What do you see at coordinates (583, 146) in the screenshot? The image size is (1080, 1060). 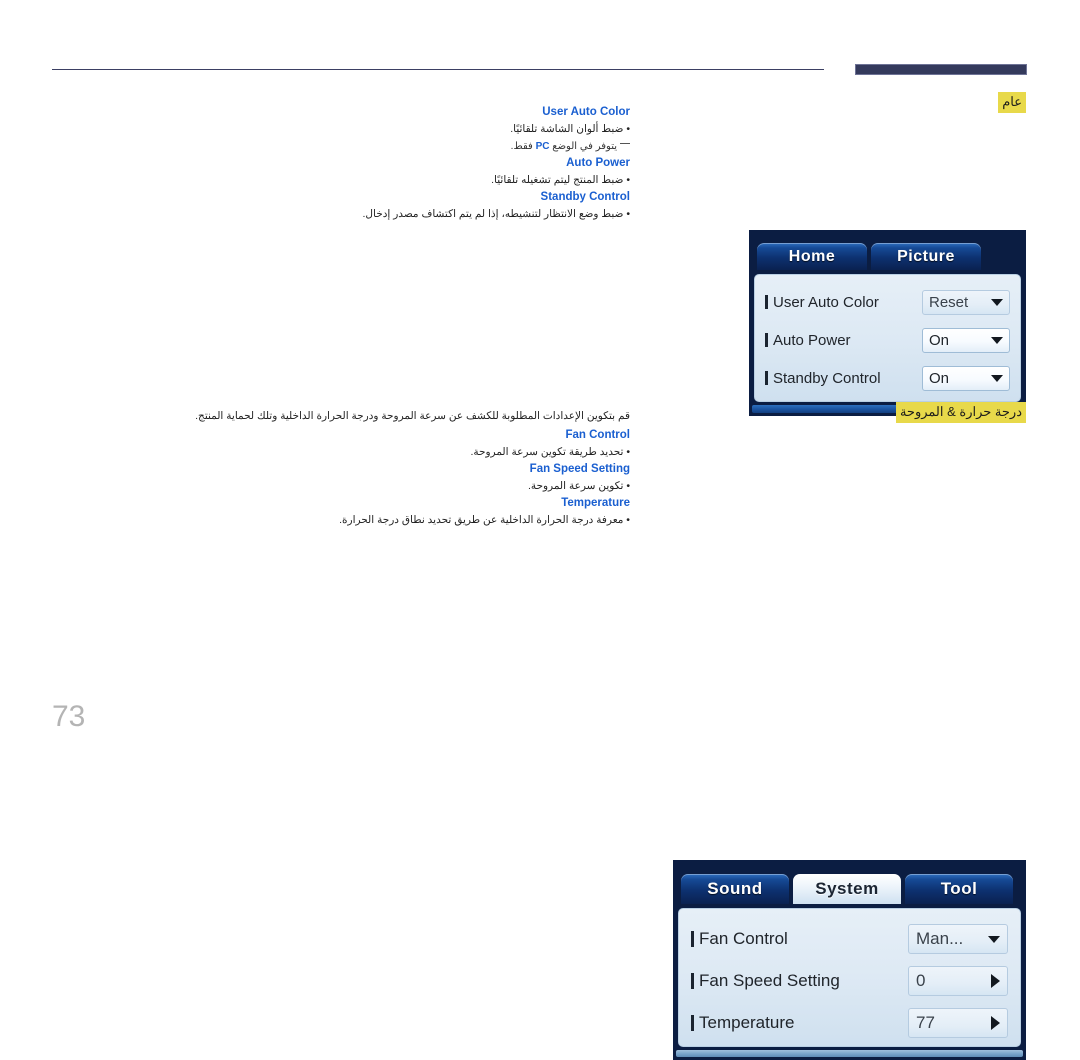 I see `note-prefix: يتوفر في الوضع` at bounding box center [583, 146].